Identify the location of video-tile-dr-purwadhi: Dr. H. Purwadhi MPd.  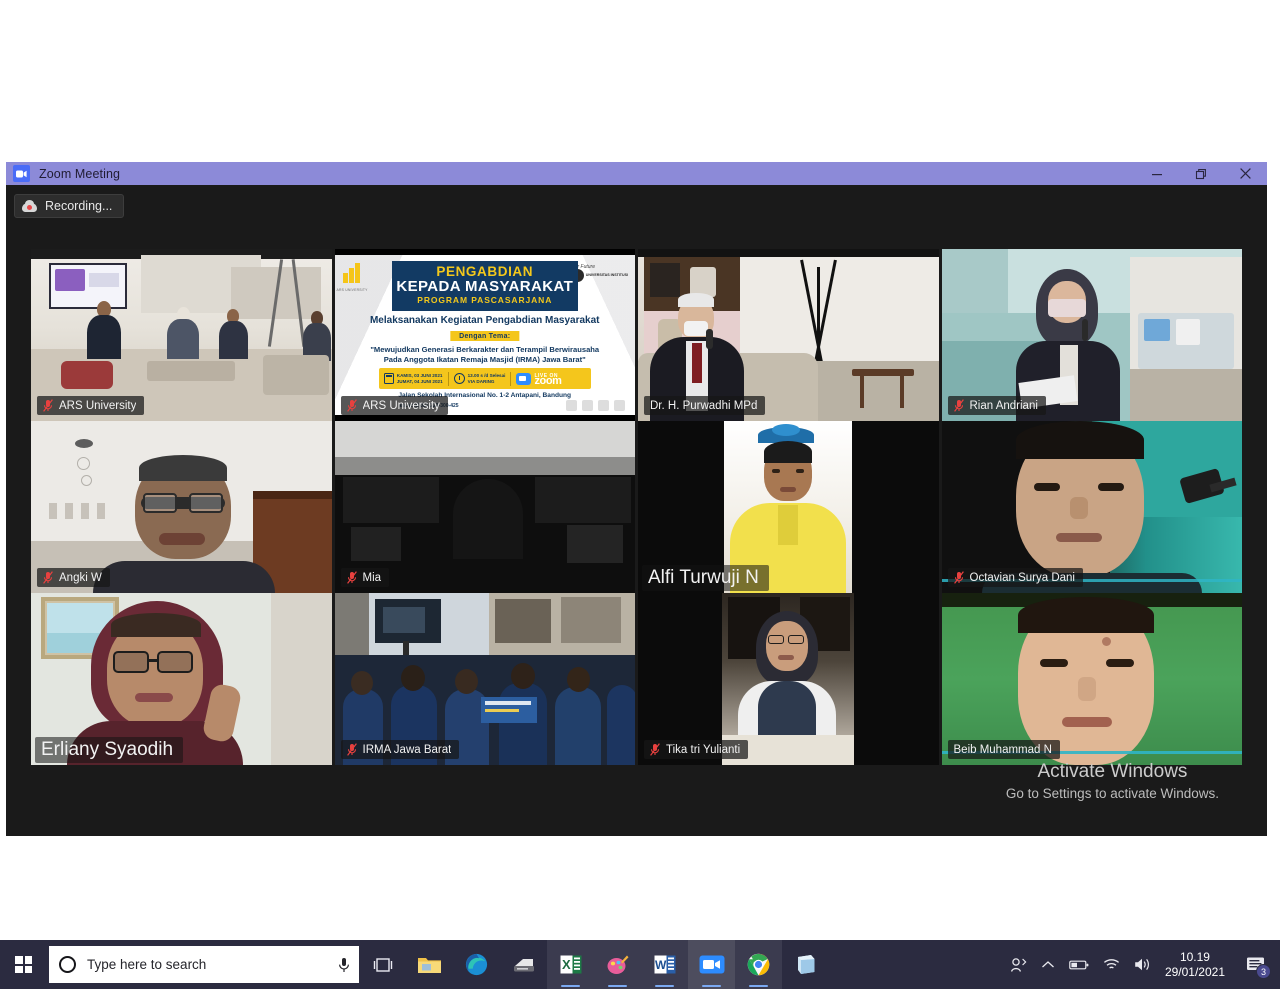
(788, 335).